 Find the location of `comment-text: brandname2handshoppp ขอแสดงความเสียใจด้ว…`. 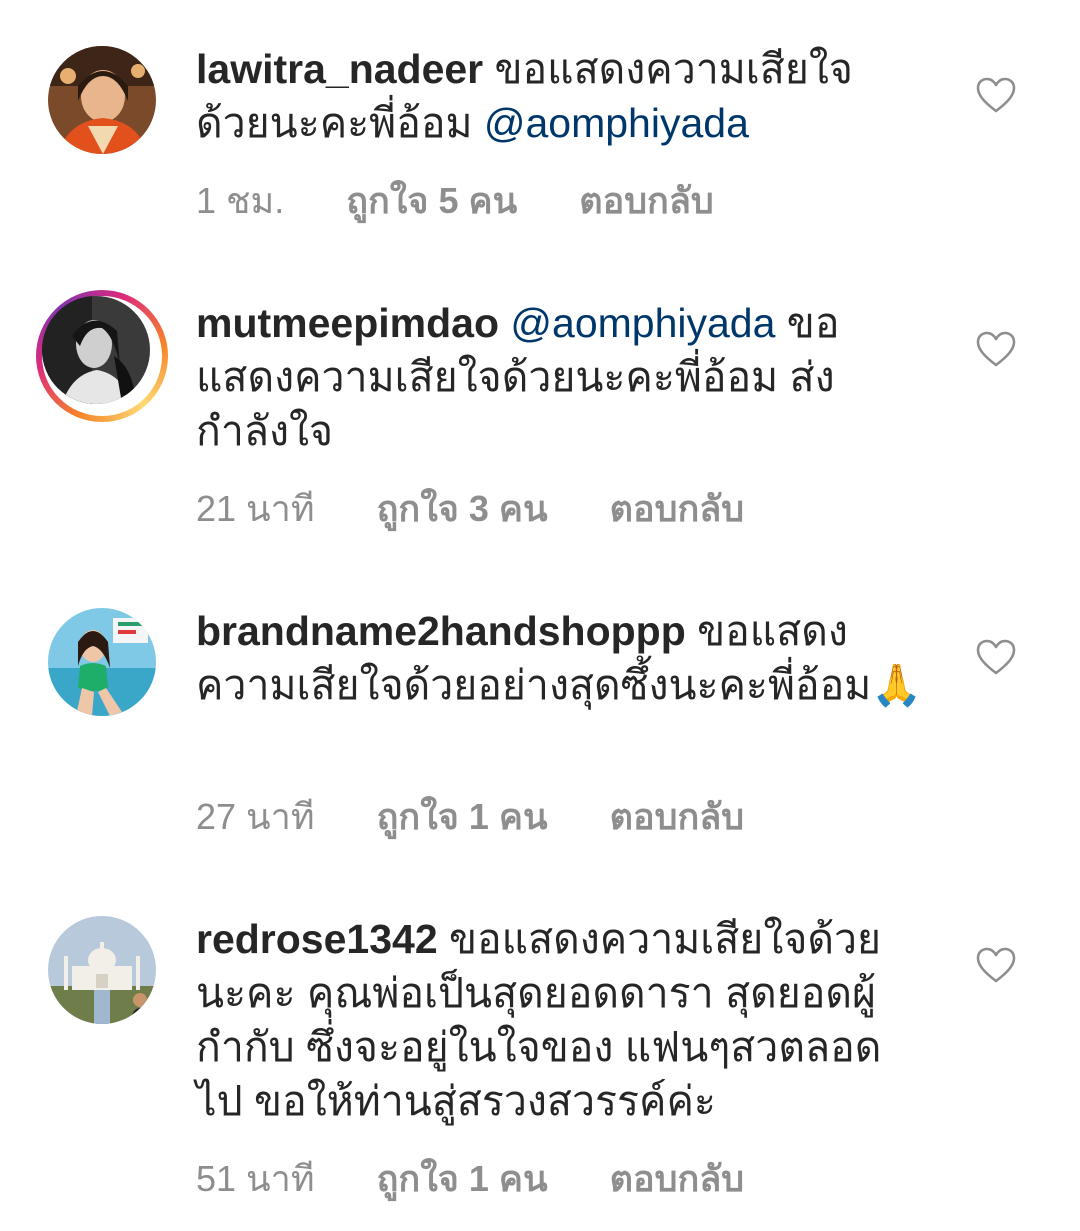

comment-text: brandname2handshoppp ขอแสดงความเสียใจด้ว… is located at coordinates (561, 658).